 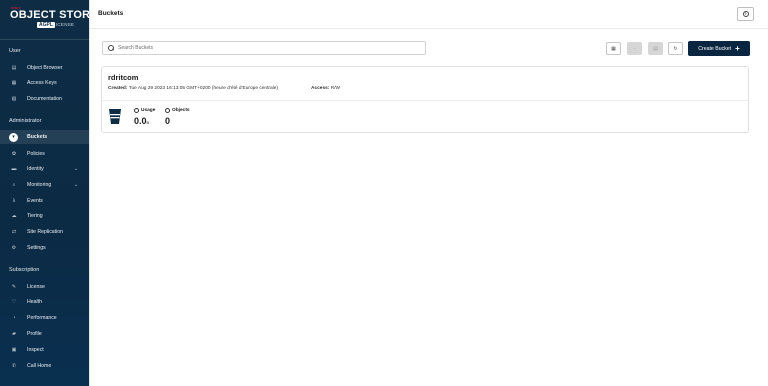 I want to click on sidebar-item-label: Identity, so click(x=35, y=169).